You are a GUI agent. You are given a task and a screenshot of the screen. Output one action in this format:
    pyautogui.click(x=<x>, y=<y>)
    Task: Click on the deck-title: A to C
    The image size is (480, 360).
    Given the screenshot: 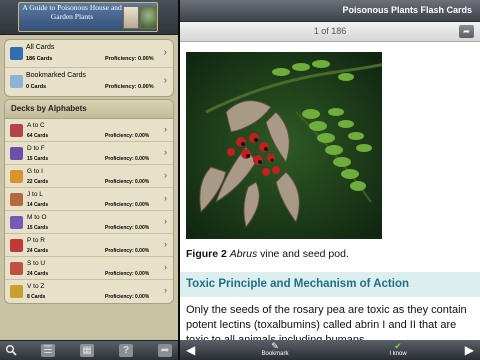 What is the action you would take?
    pyautogui.click(x=36, y=125)
    